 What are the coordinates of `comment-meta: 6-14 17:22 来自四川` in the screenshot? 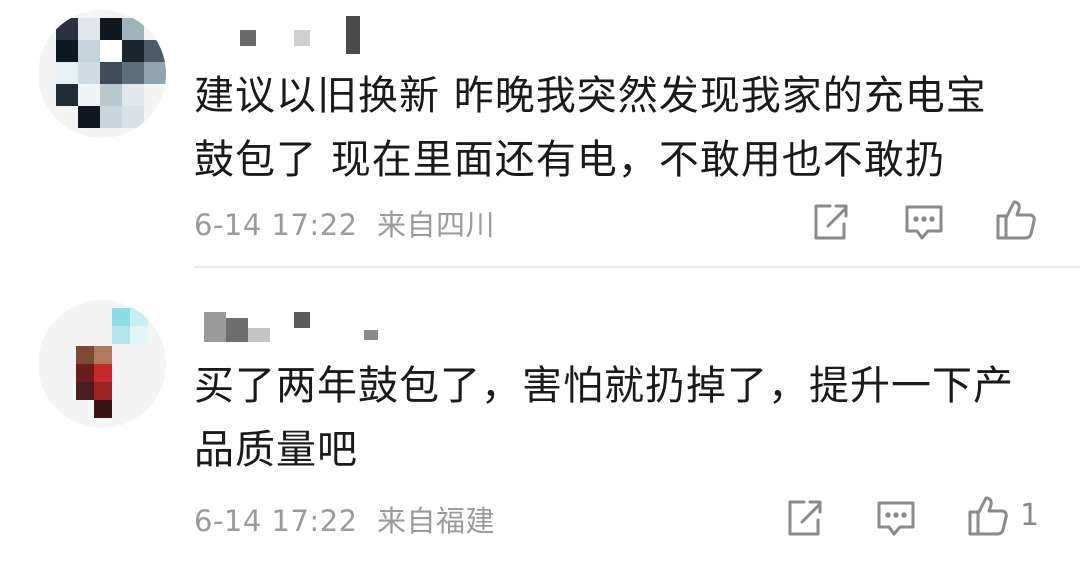 It's located at (344, 223).